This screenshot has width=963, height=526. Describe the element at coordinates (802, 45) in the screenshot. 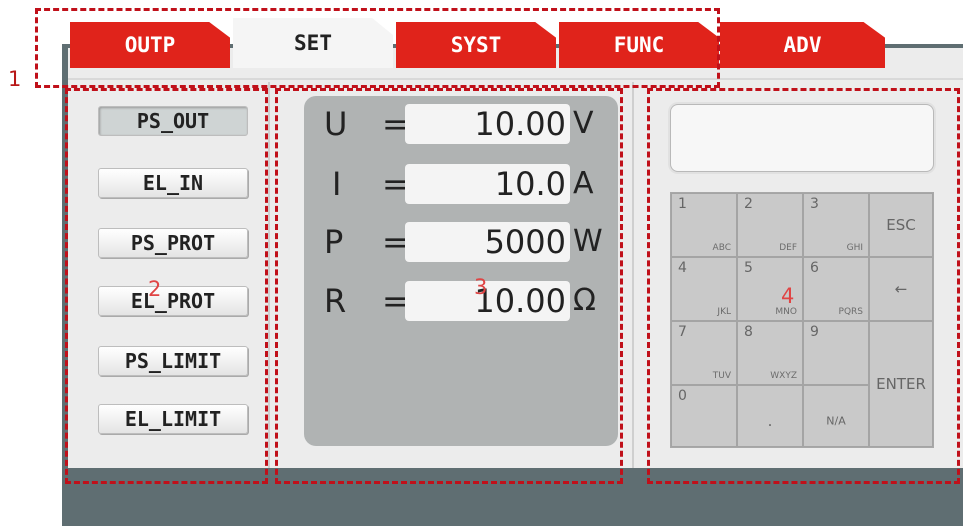

I see `tab-adv: ADV` at that location.